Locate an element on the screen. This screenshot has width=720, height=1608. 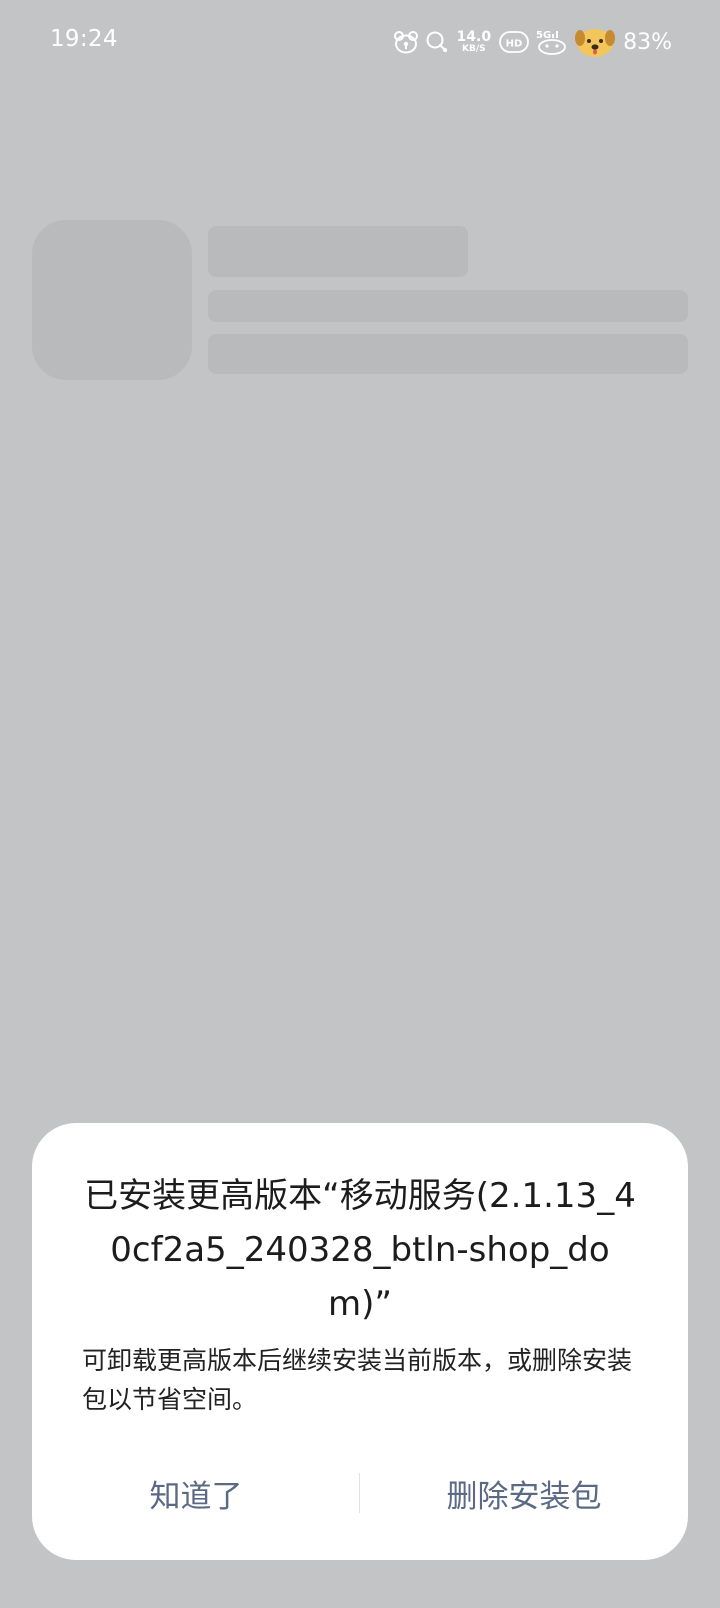
dialog-button-bar: 知道了 删除安装包 is located at coordinates (360, 1493).